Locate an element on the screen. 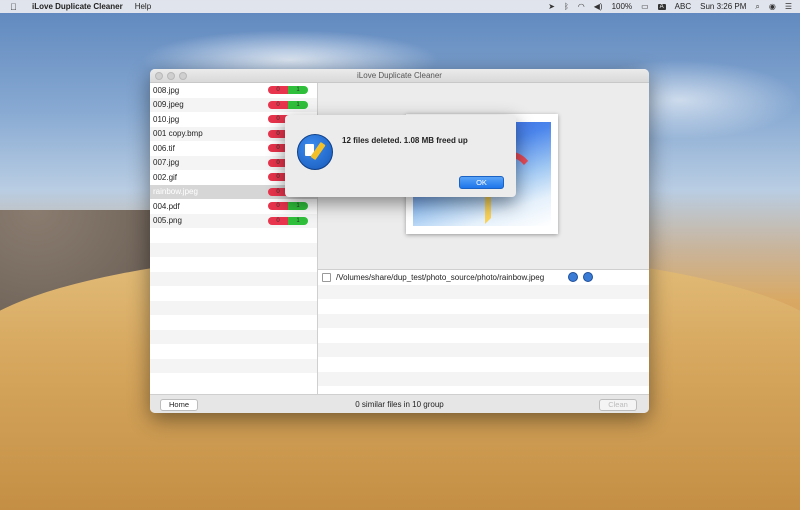 This screenshot has height=510, width=800. dialog-message: 12 files deleted. 1.08 MB freed up is located at coordinates (405, 140).